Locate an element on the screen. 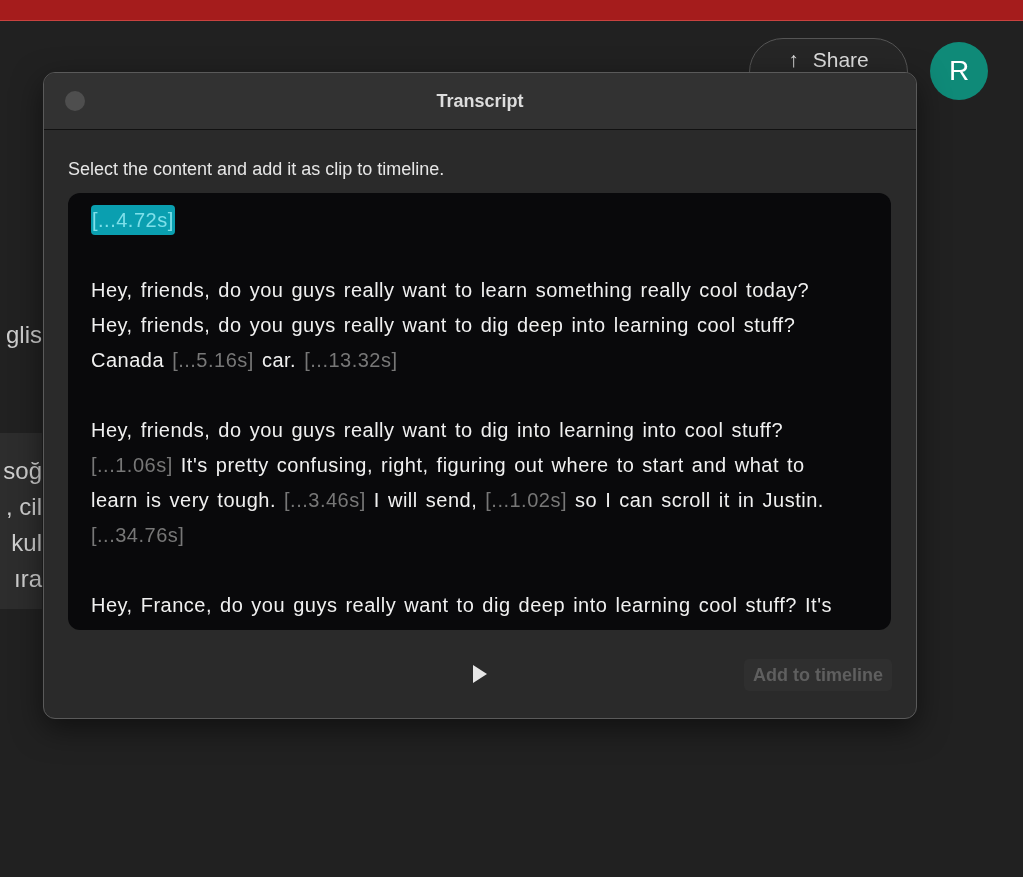 This screenshot has height=877, width=1023. transcript-paragraph: Hey, France, do you guys really want to dig deep into learning cool stuff? It's is located at coordinates (462, 605).